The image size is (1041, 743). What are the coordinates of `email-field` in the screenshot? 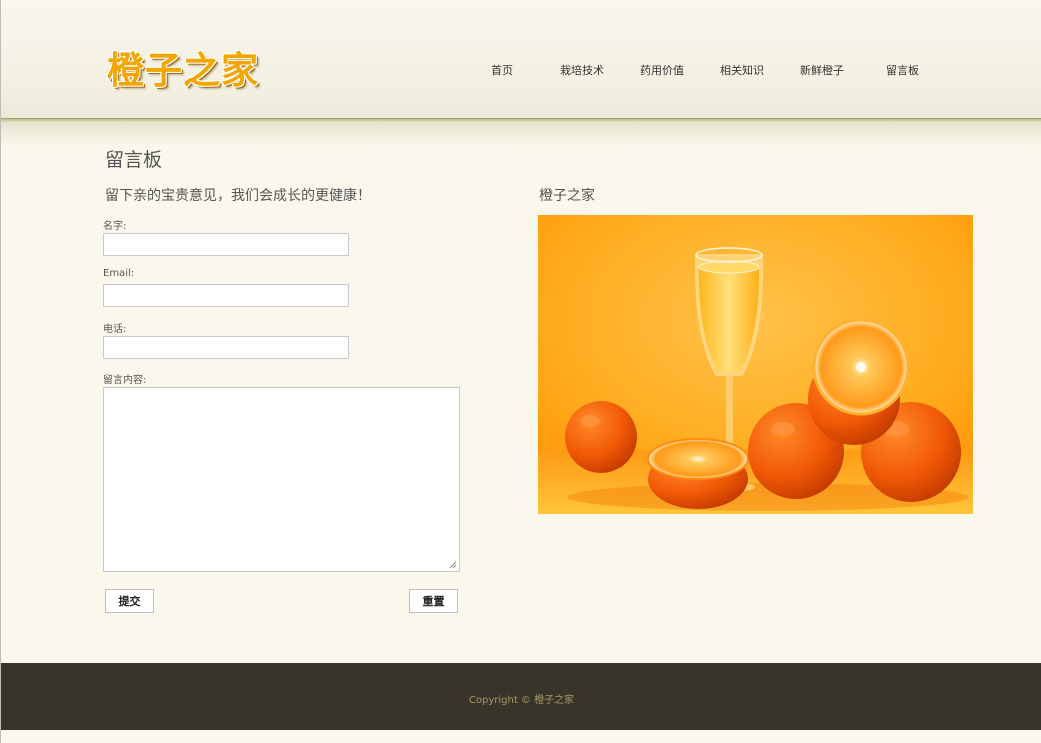 It's located at (226, 295).